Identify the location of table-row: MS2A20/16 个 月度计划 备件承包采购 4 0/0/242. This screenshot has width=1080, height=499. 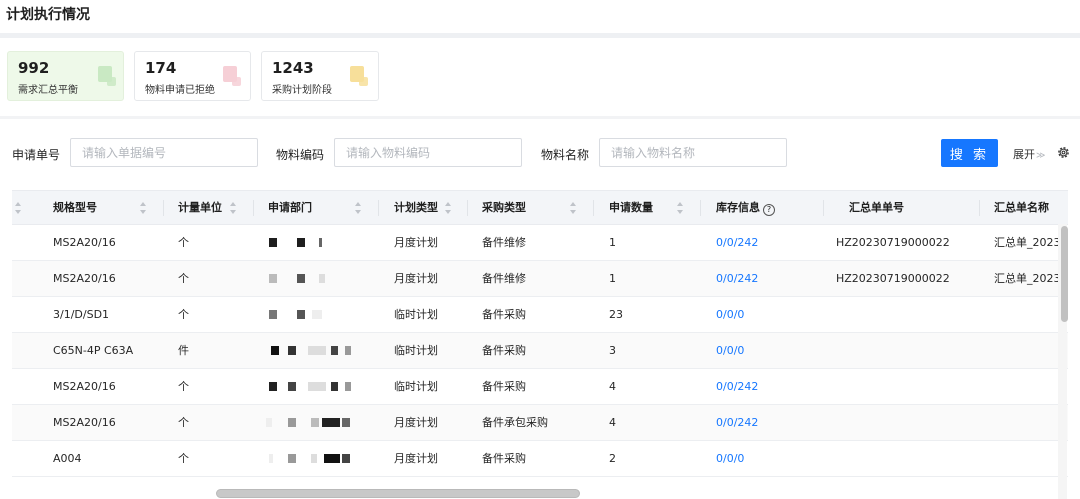
(540, 423).